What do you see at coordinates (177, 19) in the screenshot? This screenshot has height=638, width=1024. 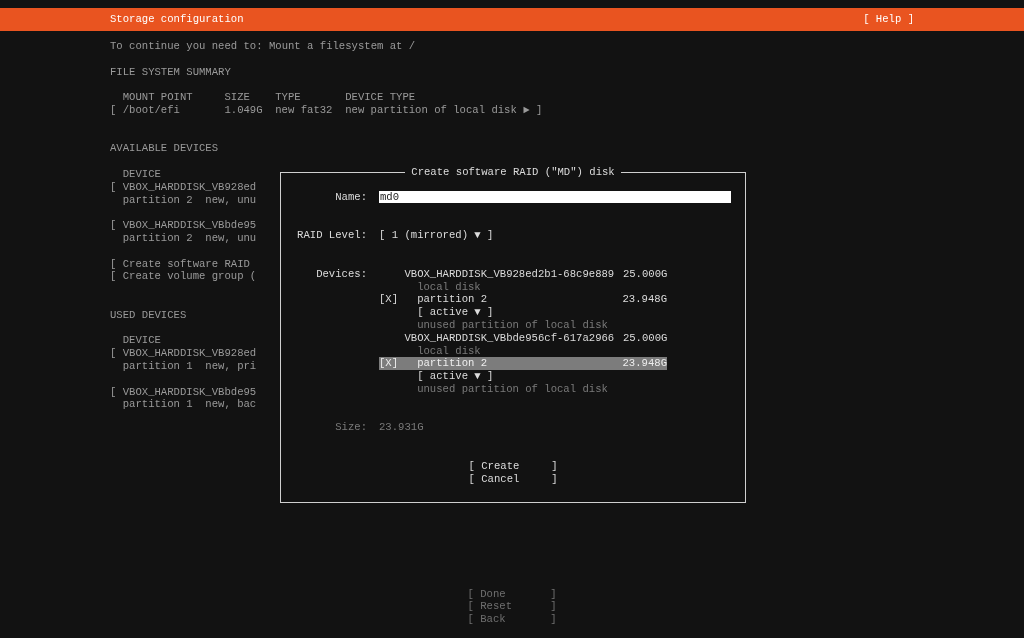 I see `screen-title: Storage configuration` at bounding box center [177, 19].